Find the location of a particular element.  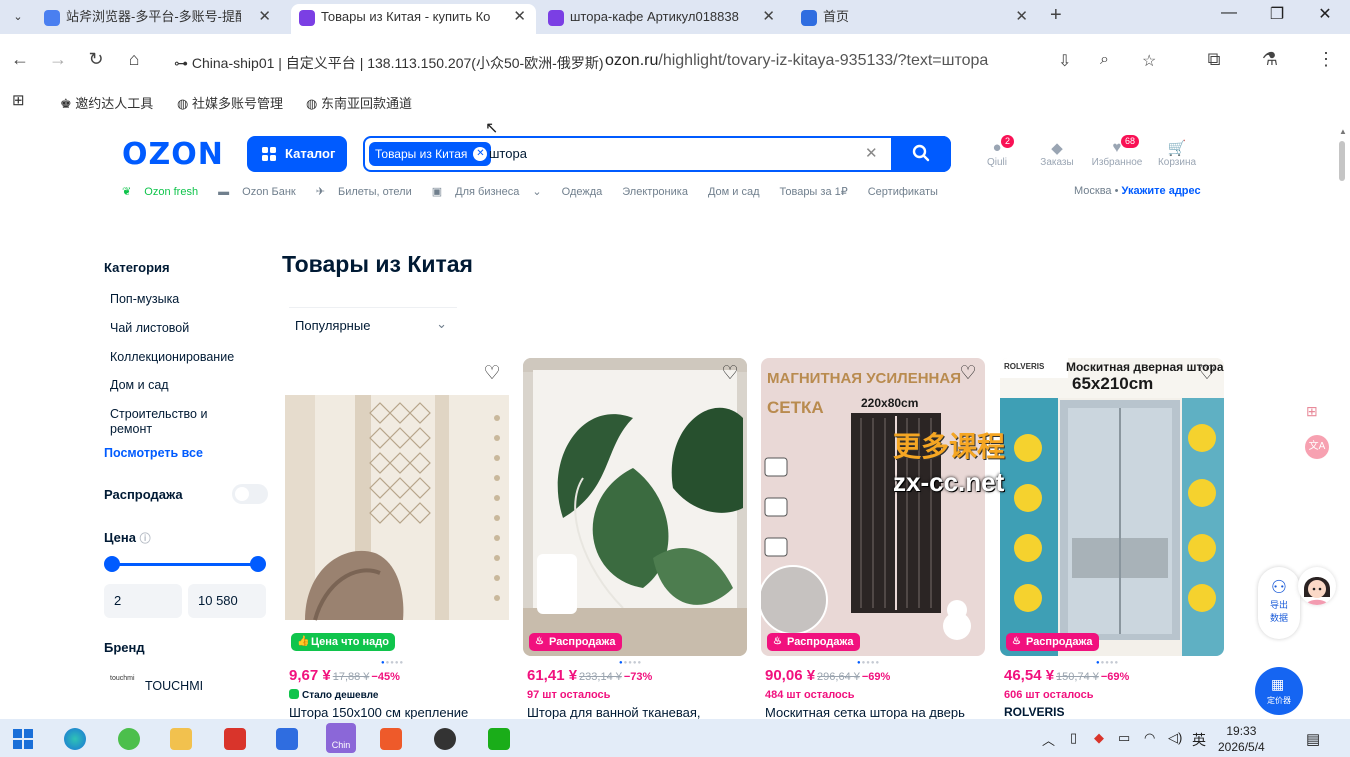

floating-grid-icon: ⊞ is located at coordinates (1312, 411).